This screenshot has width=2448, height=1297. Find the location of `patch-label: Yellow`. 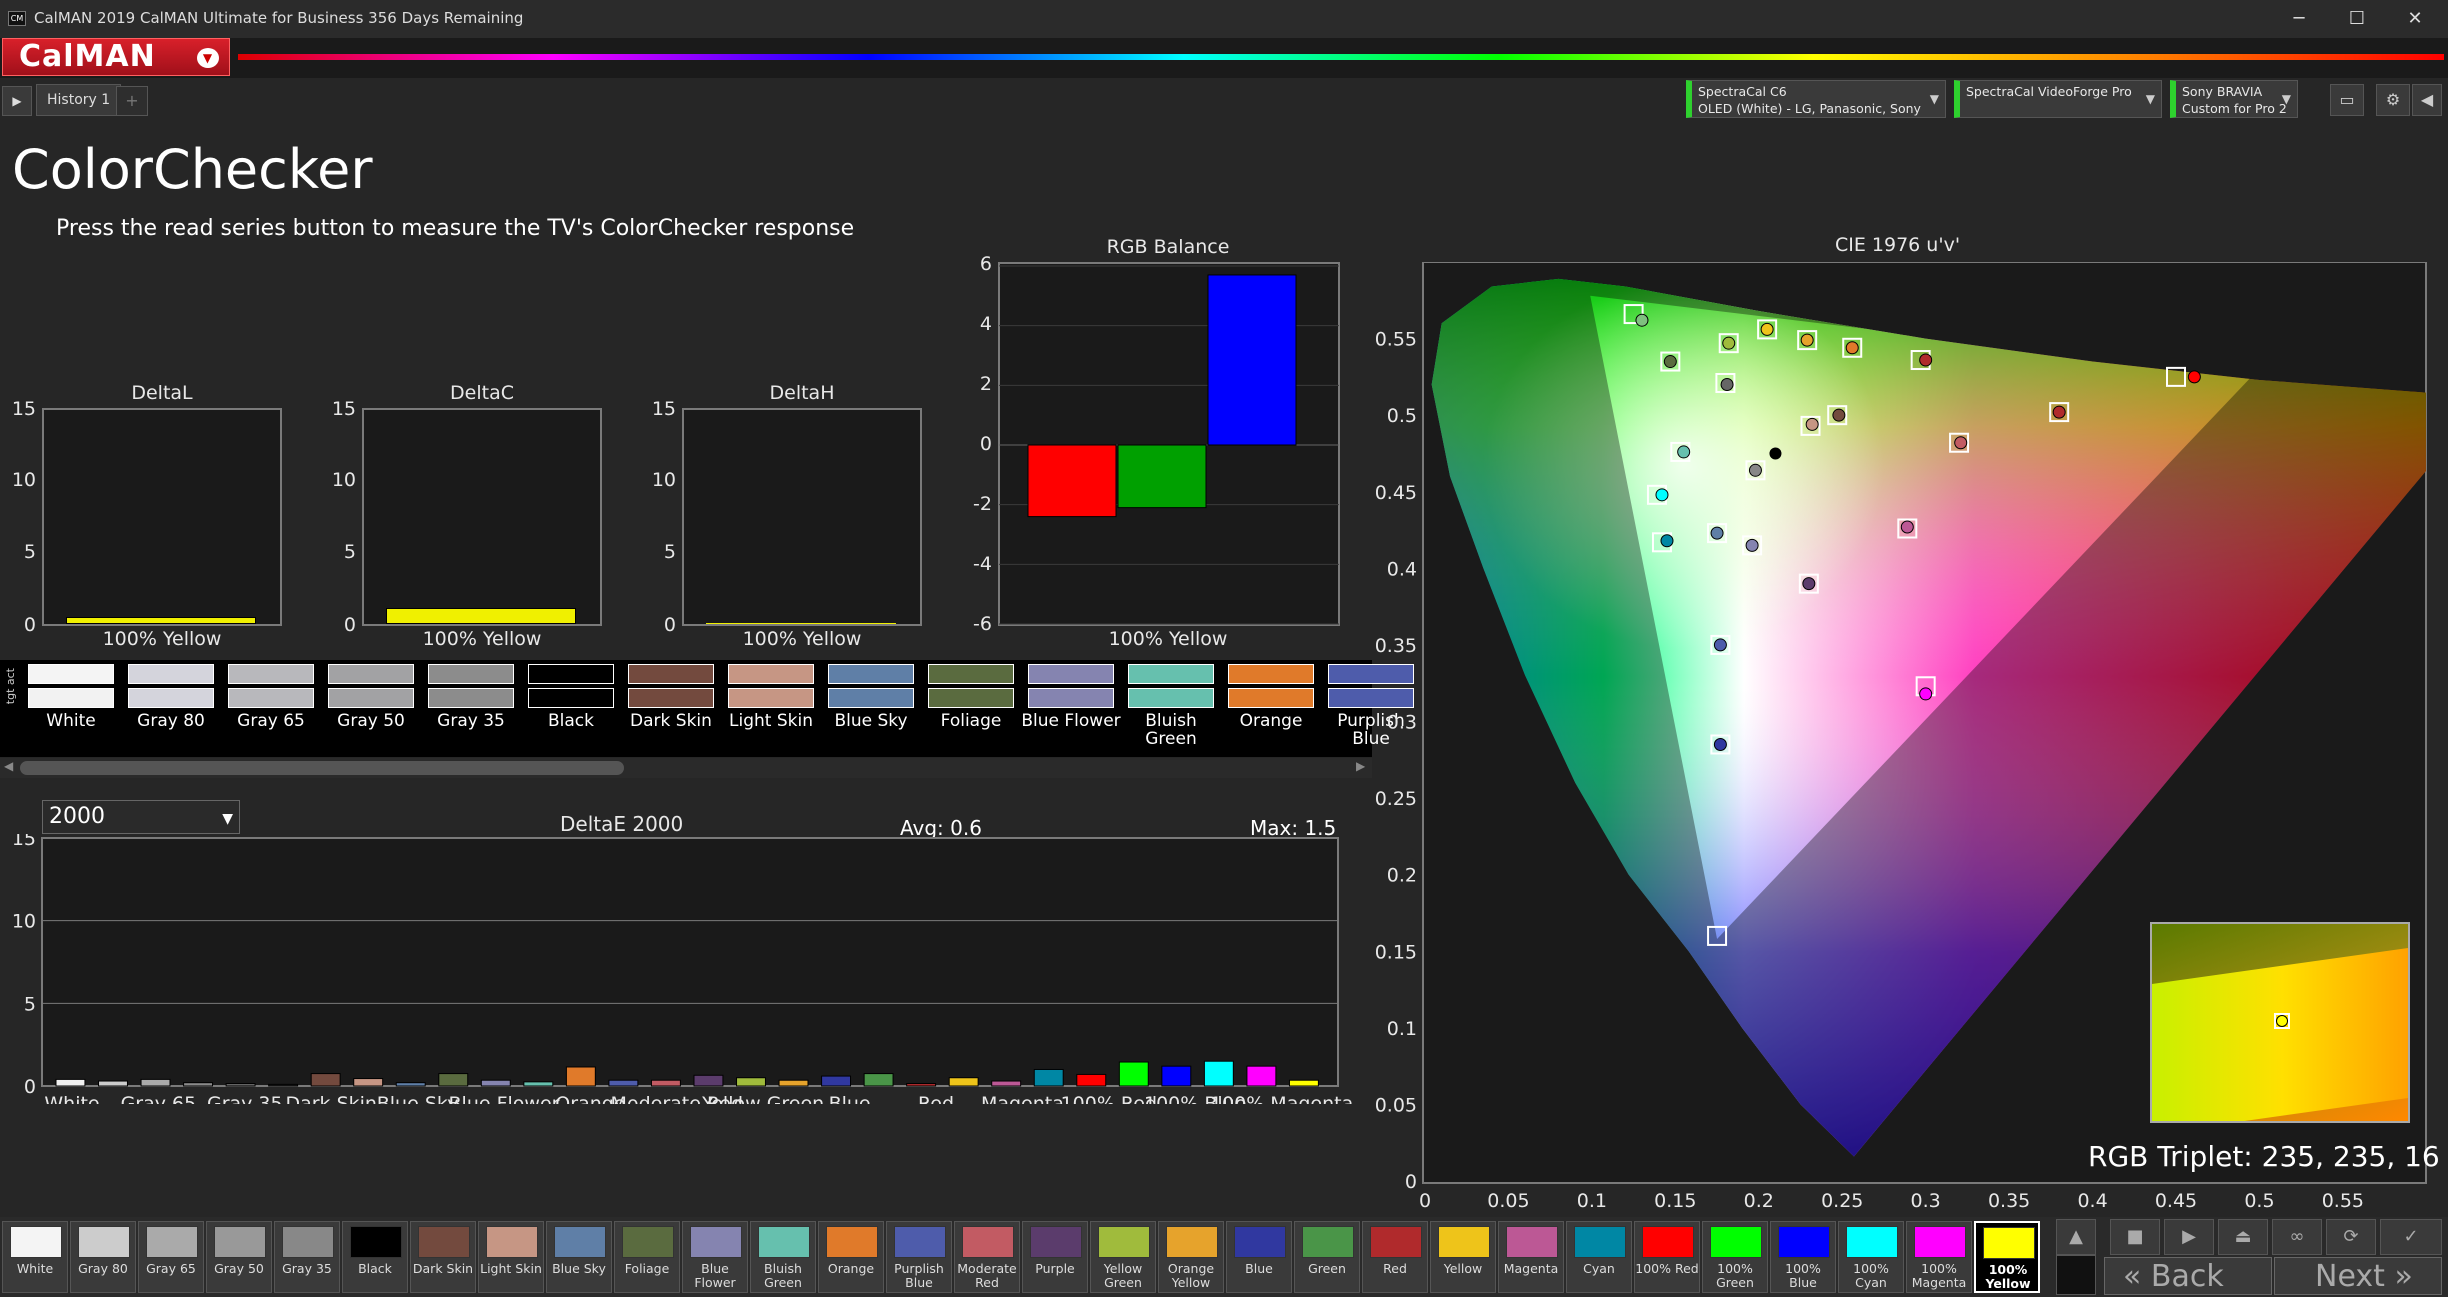

patch-label: Yellow is located at coordinates (1463, 1268).